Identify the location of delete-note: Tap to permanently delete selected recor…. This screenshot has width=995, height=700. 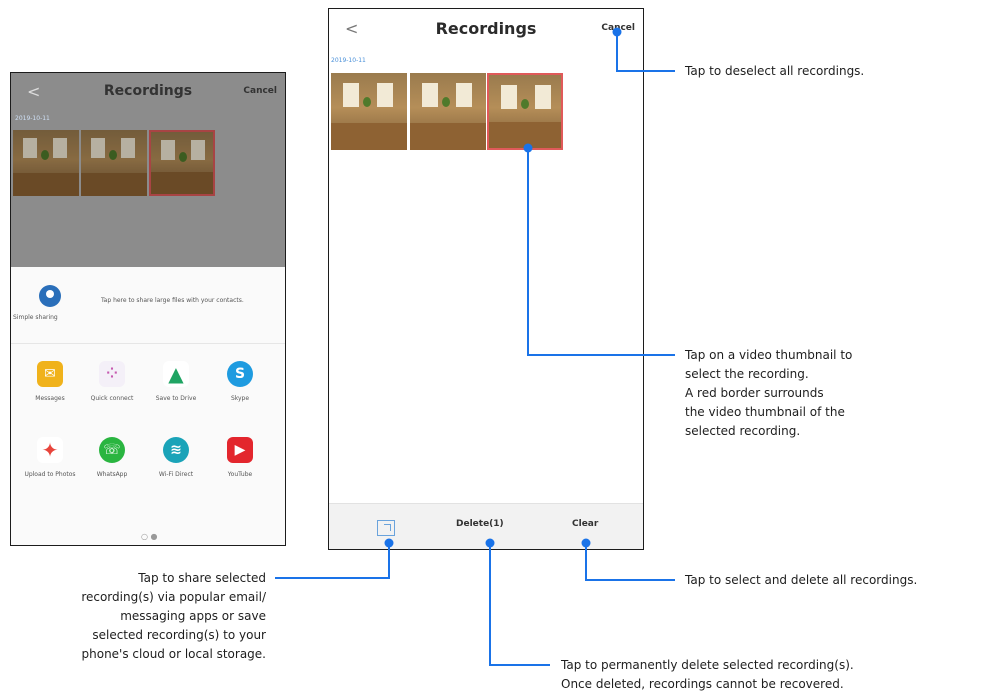
(707, 675).